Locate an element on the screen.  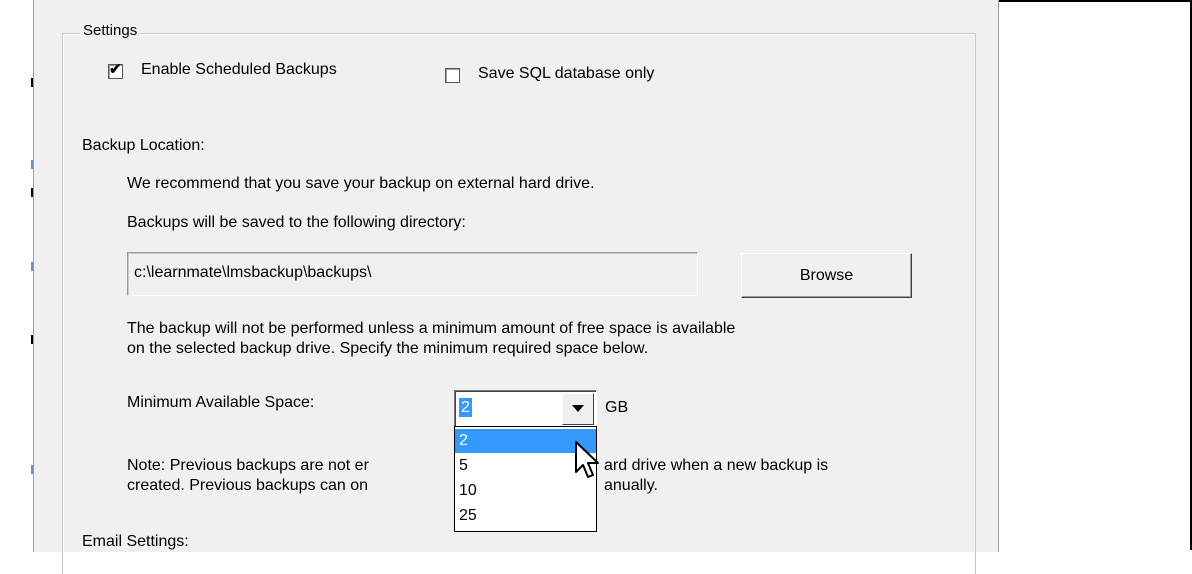
backup-location-heading: Backup Location: is located at coordinates (143, 145).